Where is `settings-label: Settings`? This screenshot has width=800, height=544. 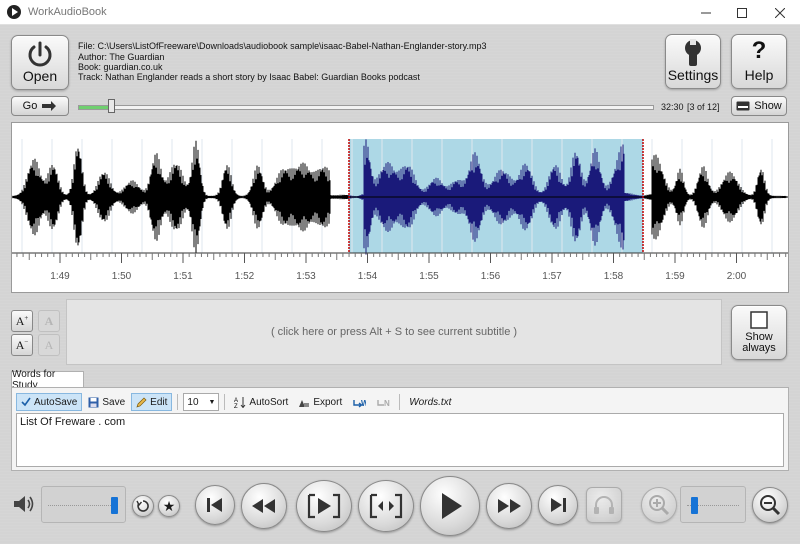
settings-label: Settings is located at coordinates (693, 75).